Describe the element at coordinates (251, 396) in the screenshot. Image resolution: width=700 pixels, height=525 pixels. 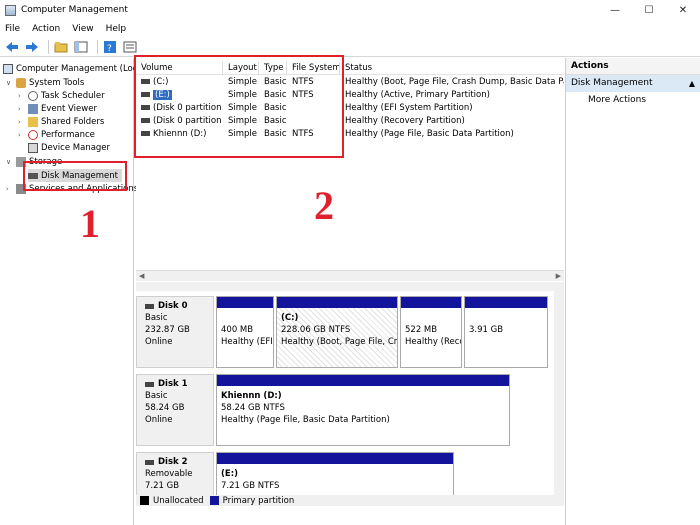
I see `partition-label: Khiennn (D:)` at that location.